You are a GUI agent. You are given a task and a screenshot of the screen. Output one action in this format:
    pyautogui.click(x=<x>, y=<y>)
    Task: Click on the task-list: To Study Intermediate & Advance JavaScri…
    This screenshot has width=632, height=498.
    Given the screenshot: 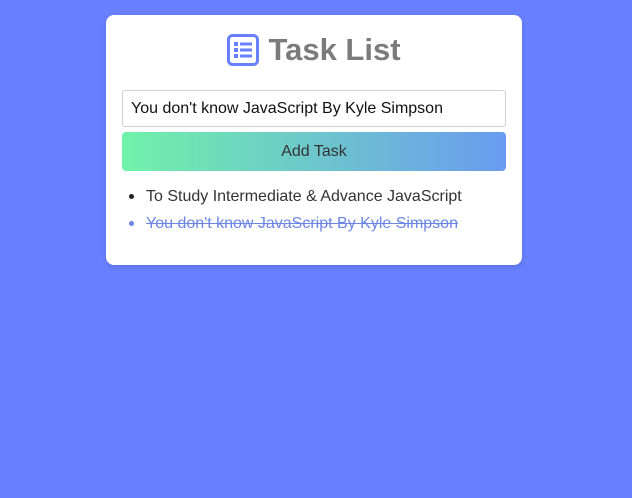 What is the action you would take?
    pyautogui.click(x=295, y=210)
    